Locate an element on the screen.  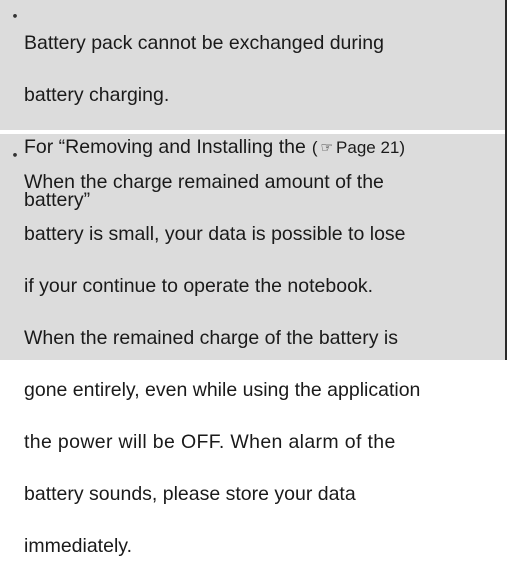
page-edge-rule is located at coordinates (506, 180).